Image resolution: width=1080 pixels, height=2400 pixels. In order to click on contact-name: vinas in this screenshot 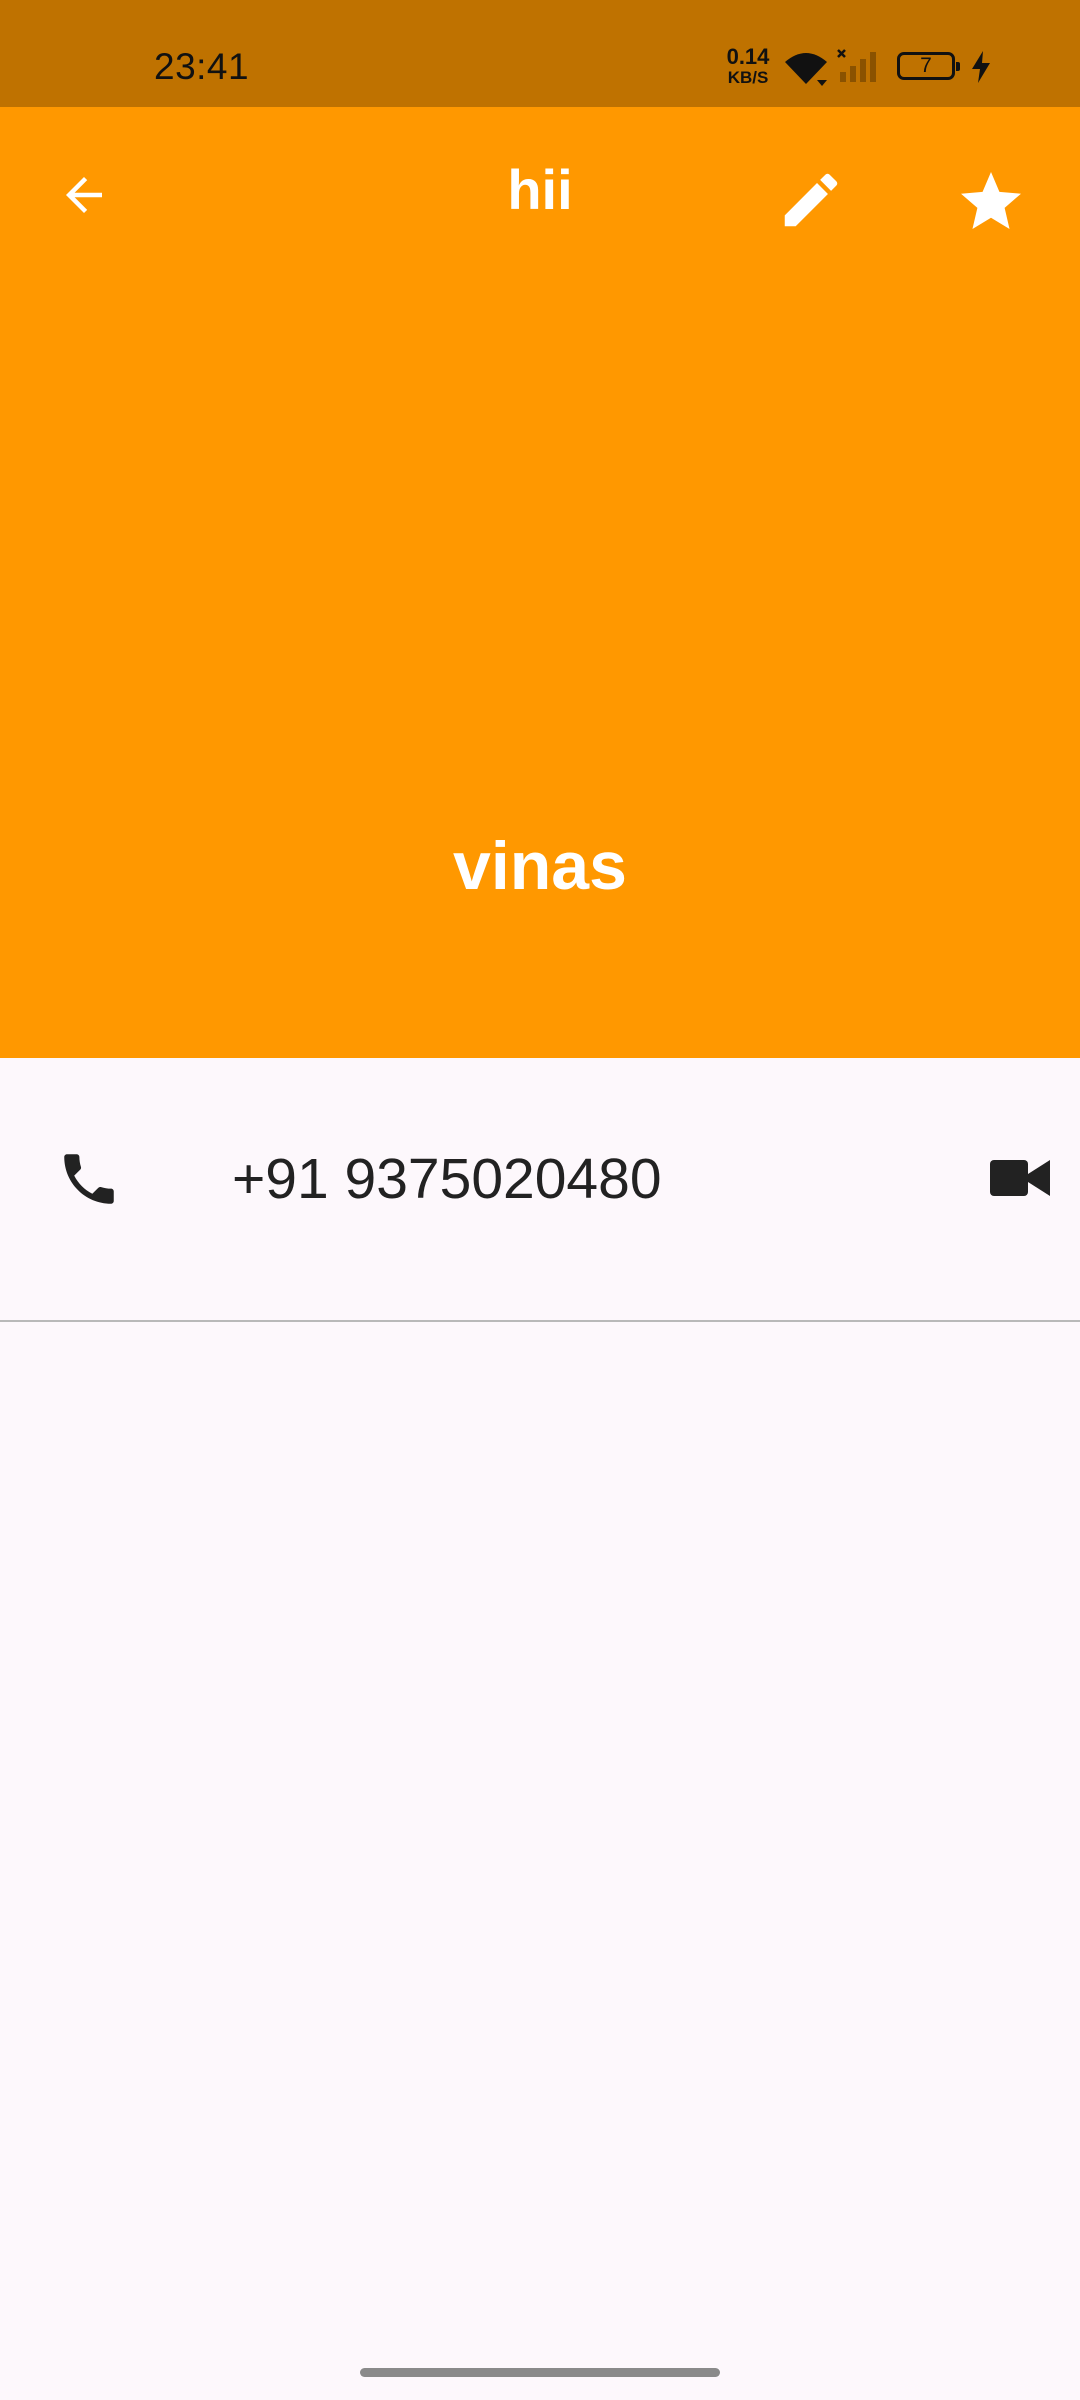, I will do `click(540, 866)`.